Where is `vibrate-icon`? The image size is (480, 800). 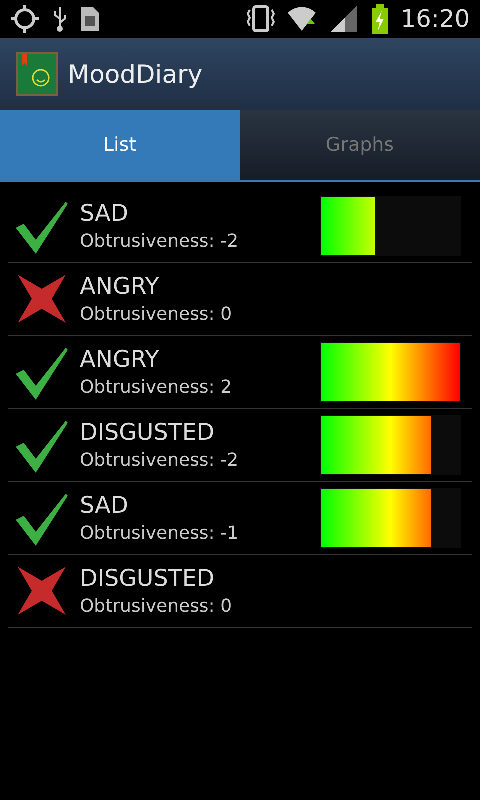 vibrate-icon is located at coordinates (260, 19).